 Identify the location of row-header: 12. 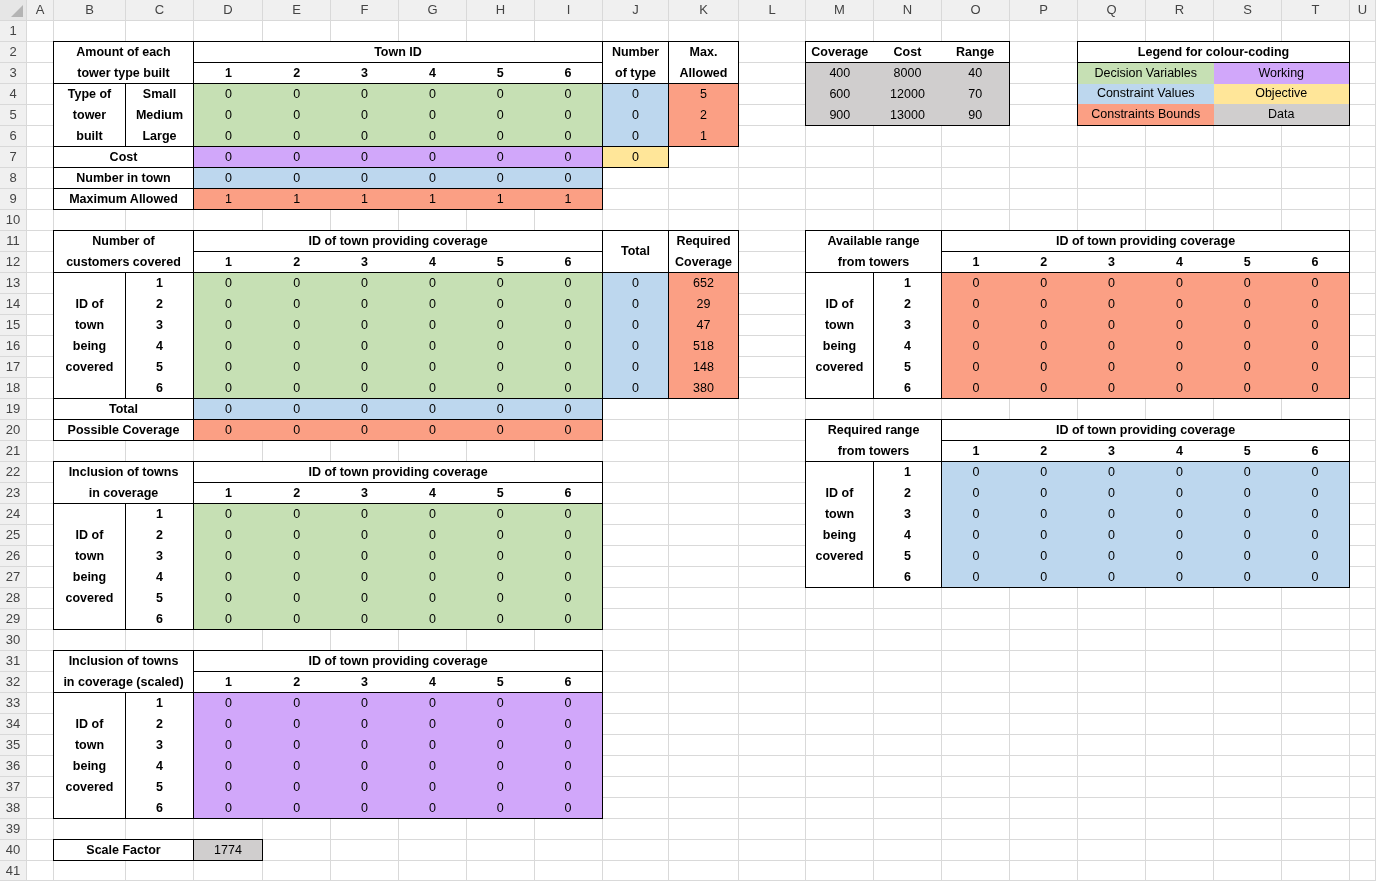
(13, 262).